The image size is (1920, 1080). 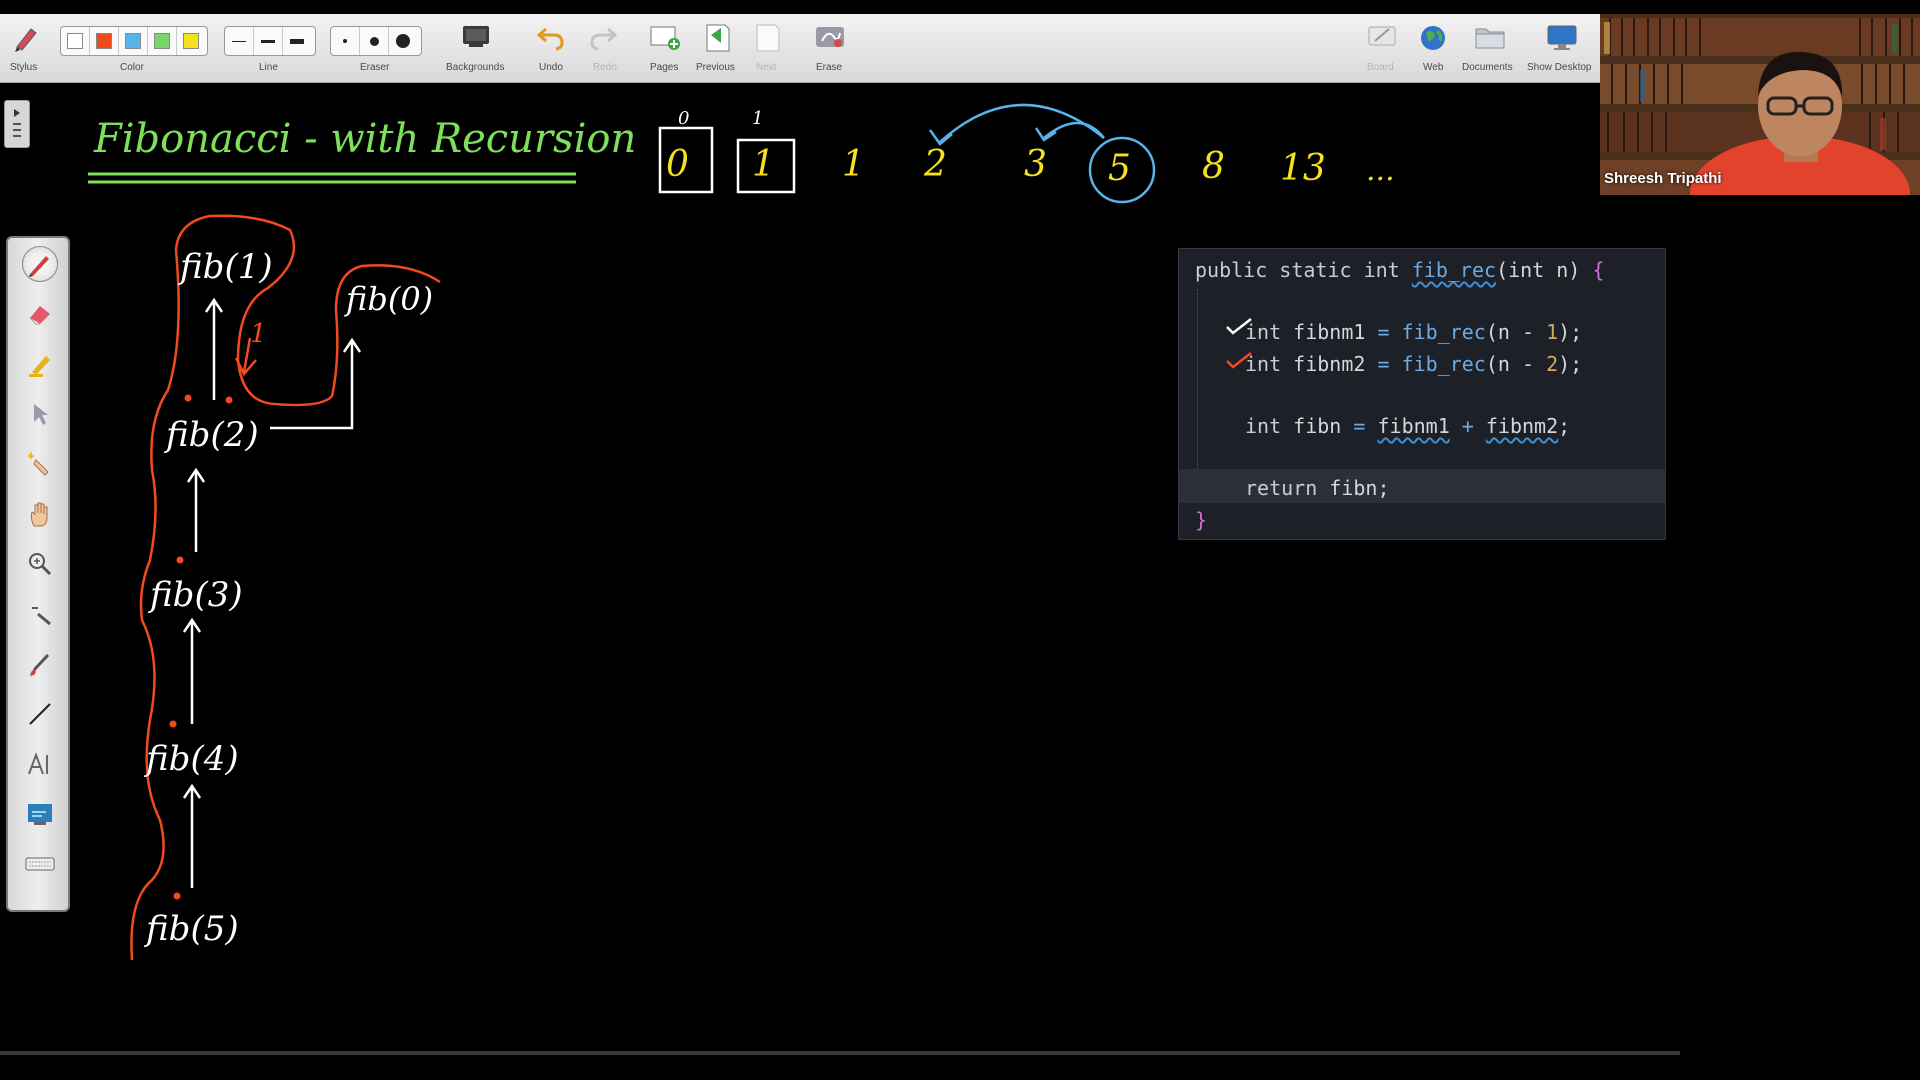 I want to click on sequence-value-1: 1, so click(x=763, y=164).